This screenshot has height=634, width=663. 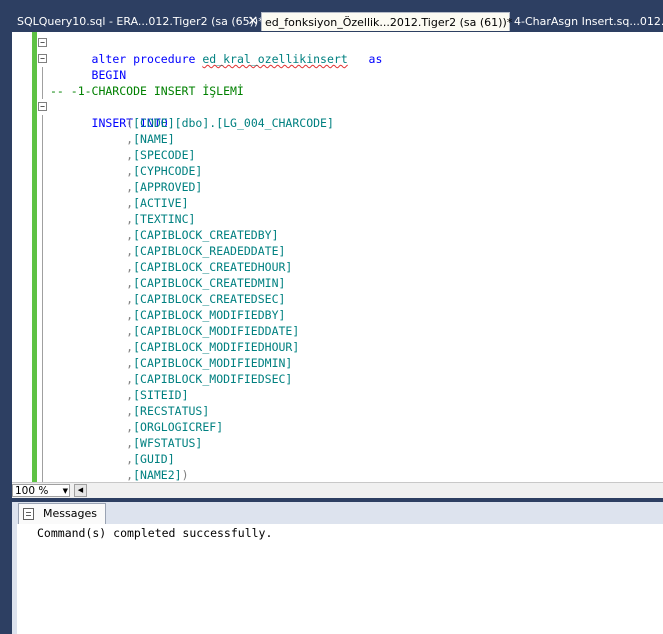 I want to click on column-name: [CAPIBLOCK_CREATEDMIN], so click(x=209, y=283).